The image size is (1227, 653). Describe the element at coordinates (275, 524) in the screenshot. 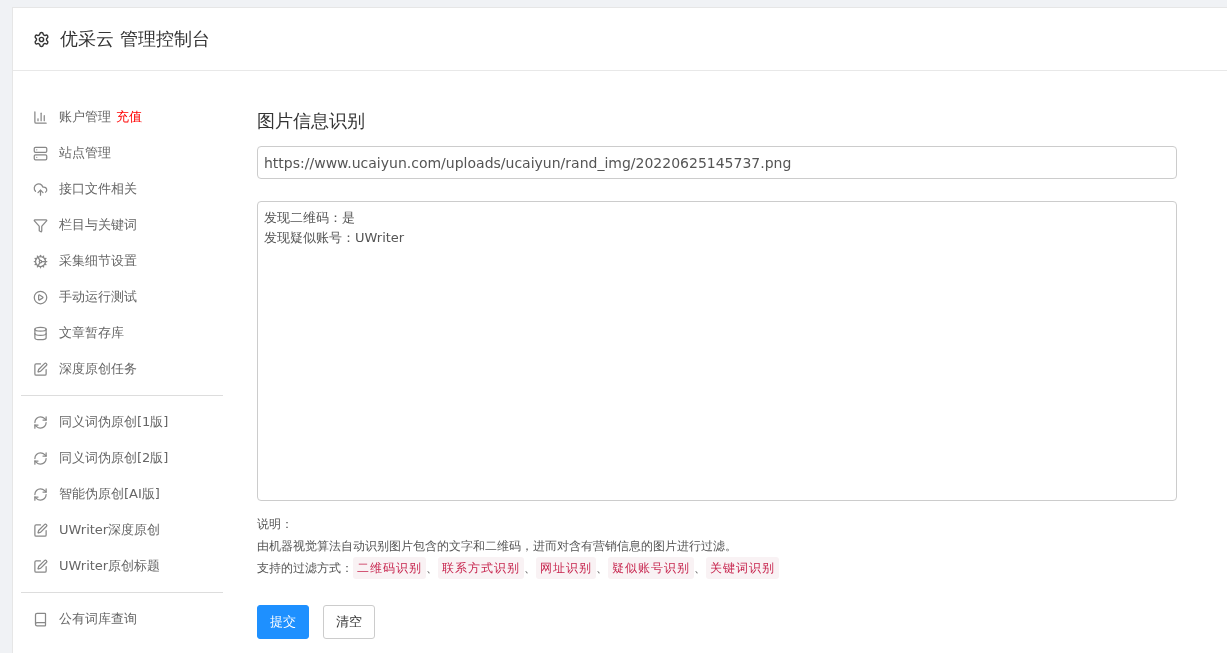

I see `note-heading: 说明：` at that location.